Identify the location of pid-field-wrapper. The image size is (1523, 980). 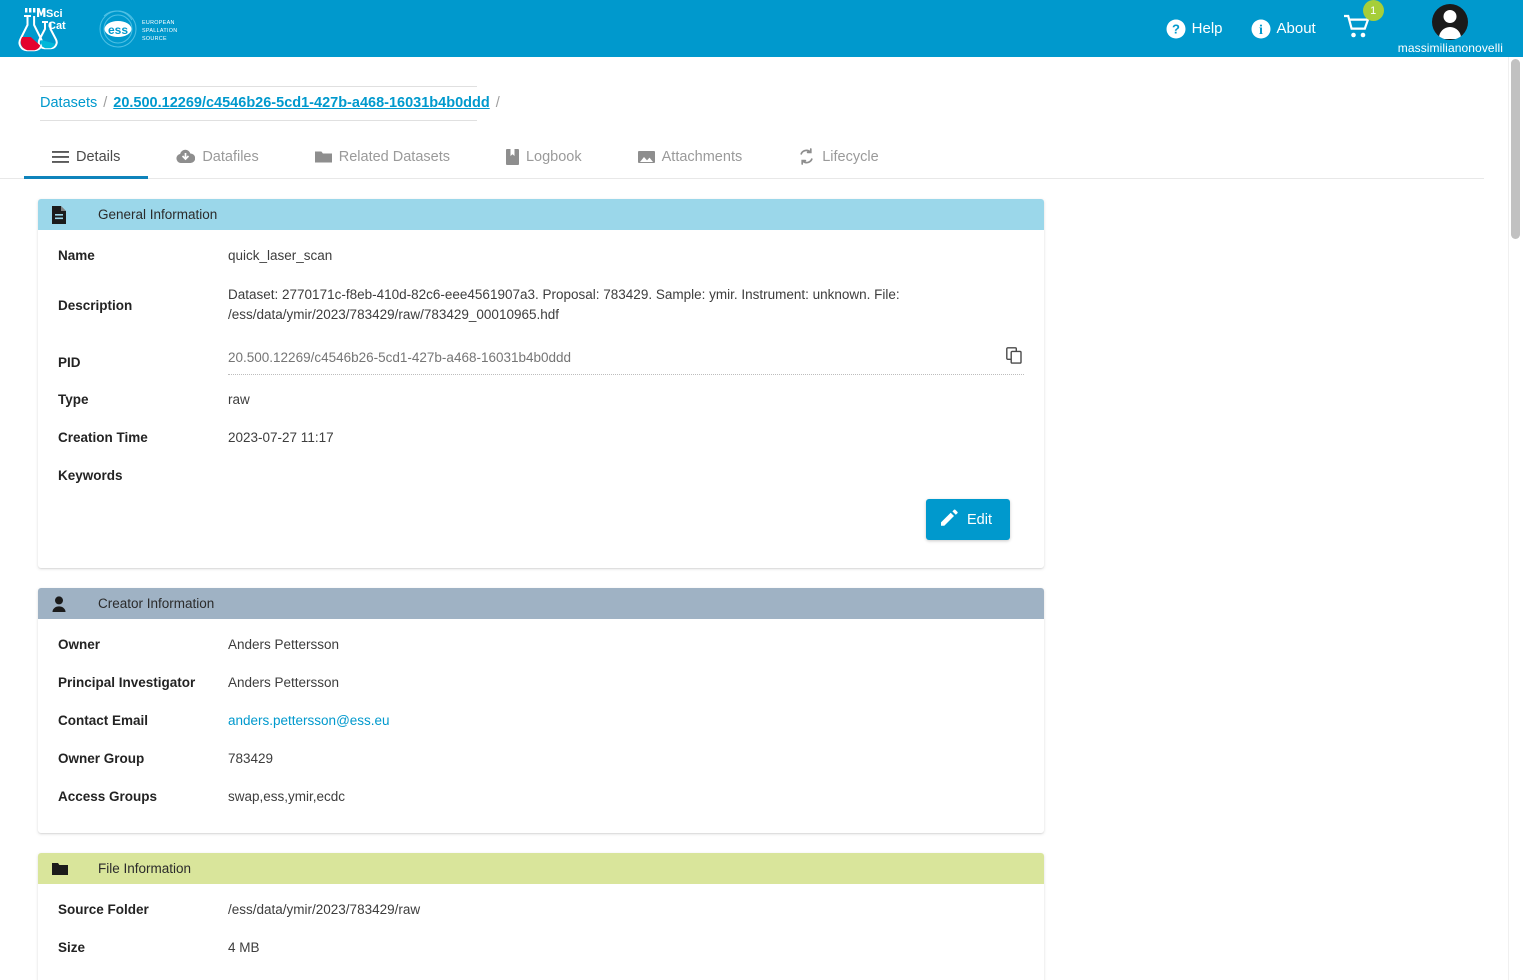
(626, 361).